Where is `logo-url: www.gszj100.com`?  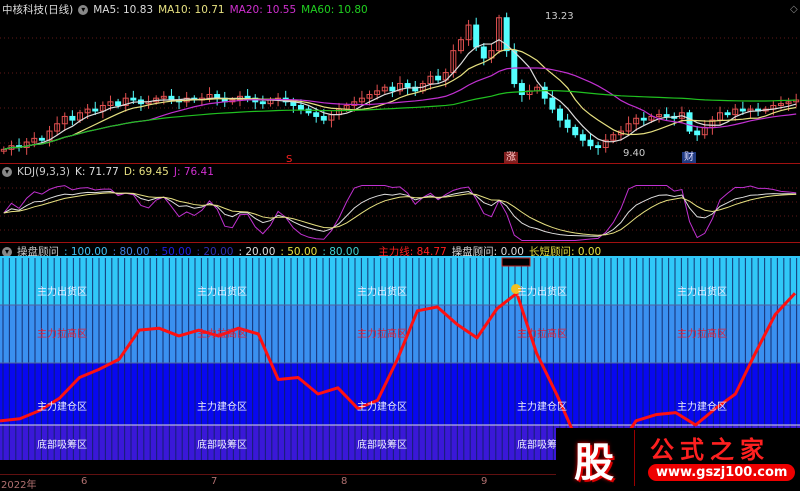 logo-url: www.gszj100.com is located at coordinates (722, 472).